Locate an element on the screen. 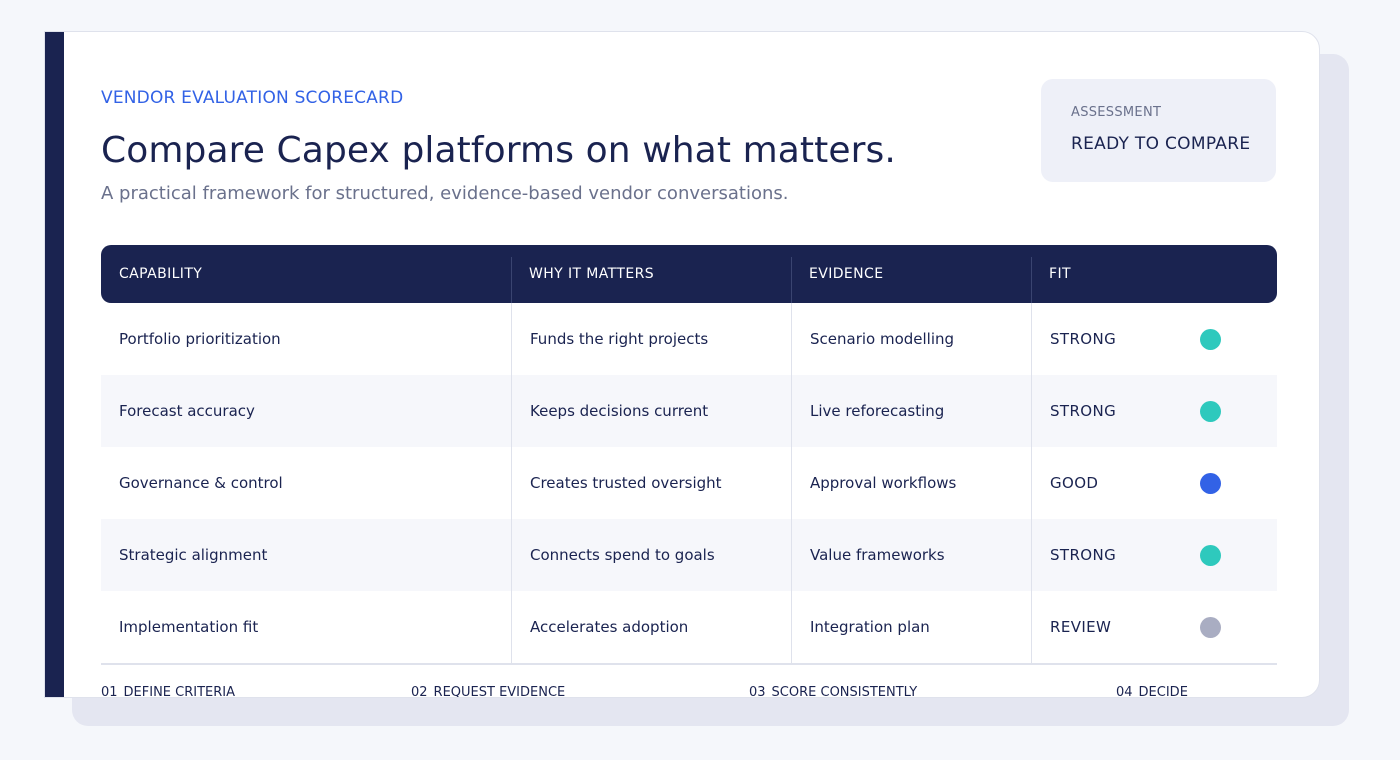 The image size is (1400, 760). capability-cell: Implementation fit is located at coordinates (189, 627).